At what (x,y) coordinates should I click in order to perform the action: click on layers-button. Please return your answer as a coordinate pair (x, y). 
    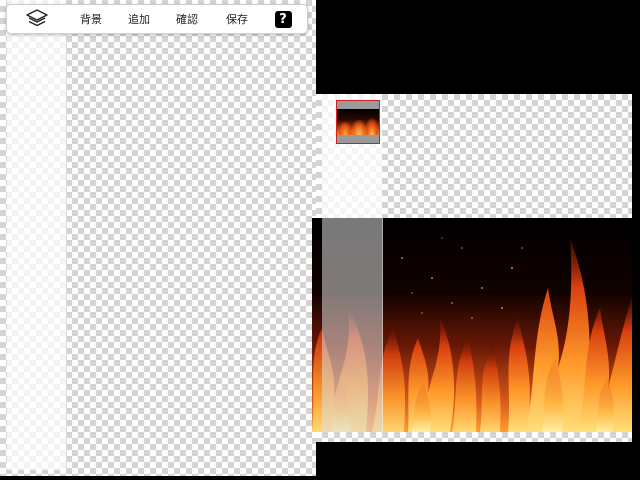
    Looking at the image, I should click on (37, 19).